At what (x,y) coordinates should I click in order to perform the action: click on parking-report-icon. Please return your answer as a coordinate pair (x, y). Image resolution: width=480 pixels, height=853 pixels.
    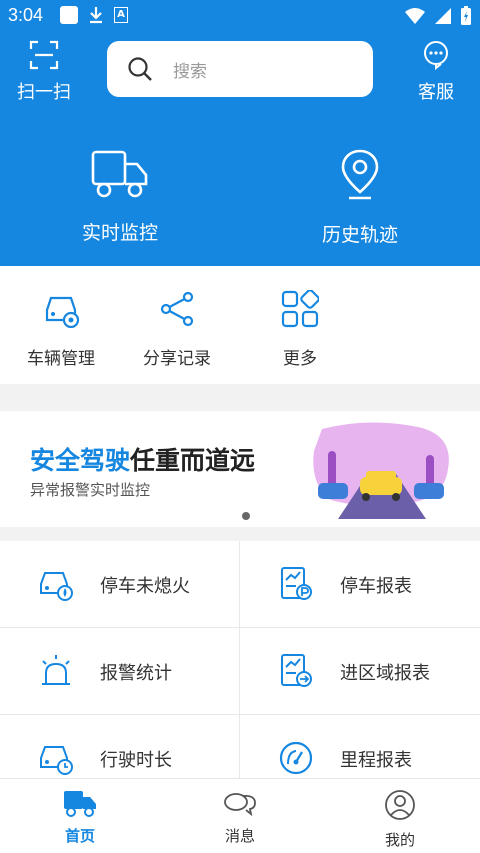
    Looking at the image, I should click on (296, 583).